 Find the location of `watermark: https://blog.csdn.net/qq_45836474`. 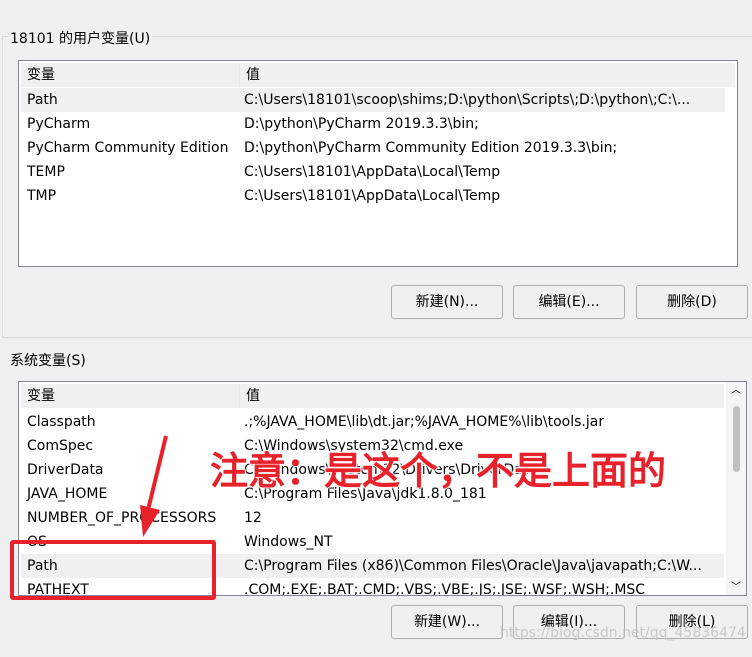

watermark: https://blog.csdn.net/qq_45836474 is located at coordinates (623, 633).